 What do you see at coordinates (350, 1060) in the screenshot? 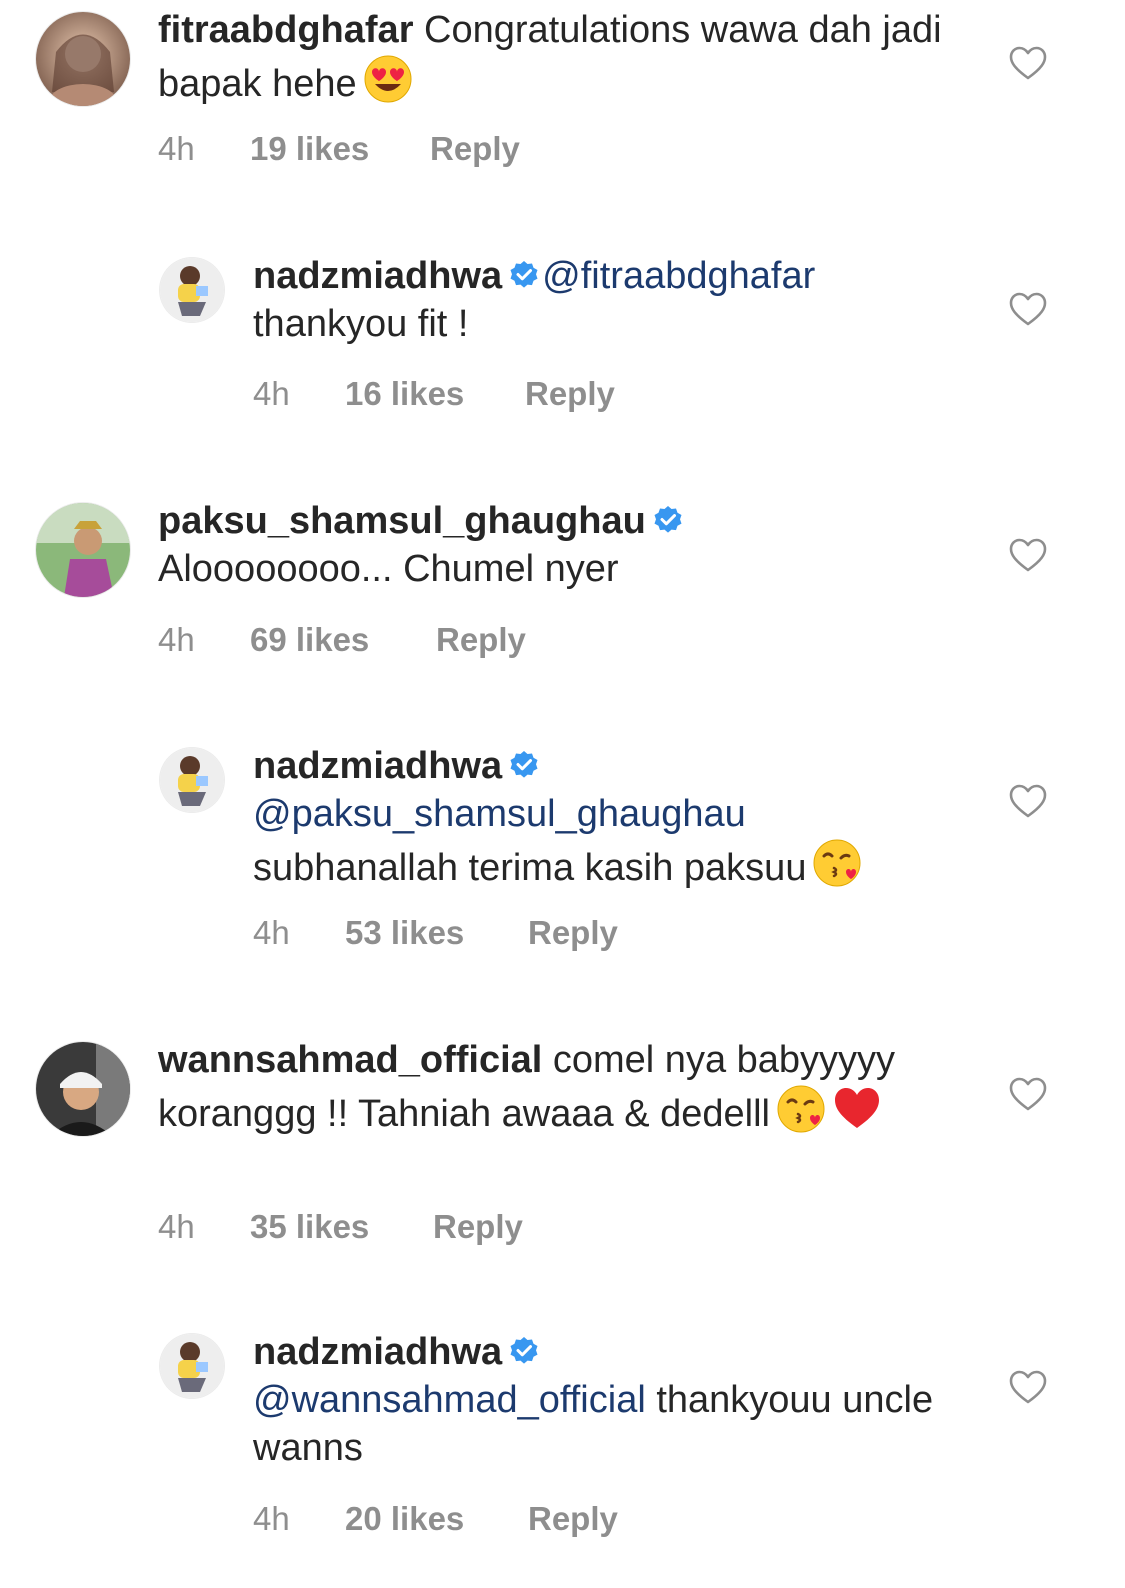
I see `username: wannsahmad_official` at bounding box center [350, 1060].